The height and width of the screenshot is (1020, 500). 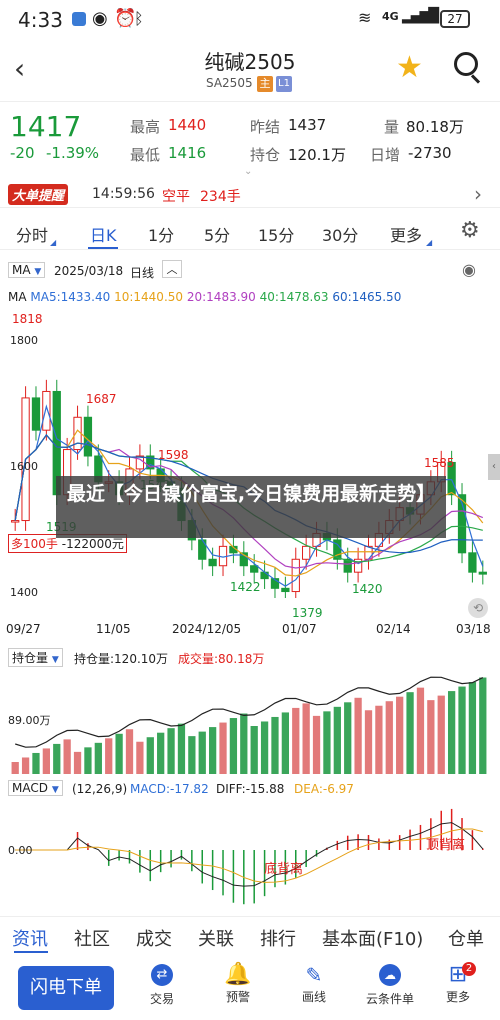 What do you see at coordinates (250, 789) in the screenshot?
I see `diff-value: DIFF:-15.88` at bounding box center [250, 789].